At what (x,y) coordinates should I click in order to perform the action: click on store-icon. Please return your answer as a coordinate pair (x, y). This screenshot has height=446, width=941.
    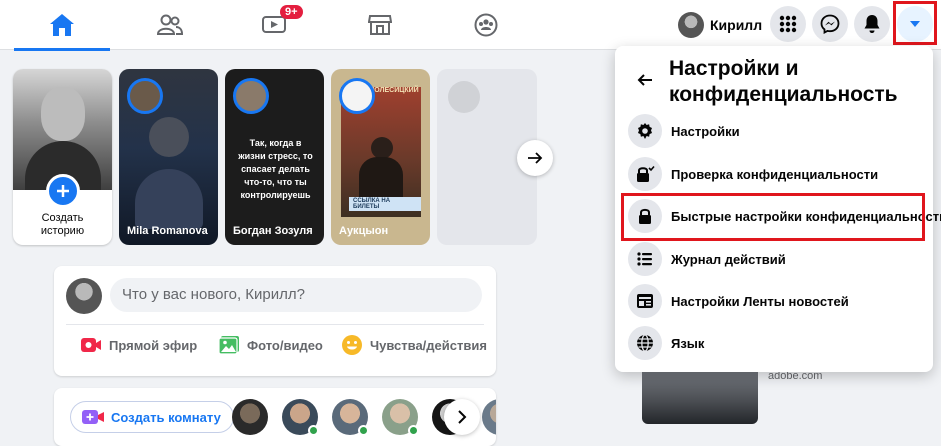
    Looking at the image, I should click on (380, 25).